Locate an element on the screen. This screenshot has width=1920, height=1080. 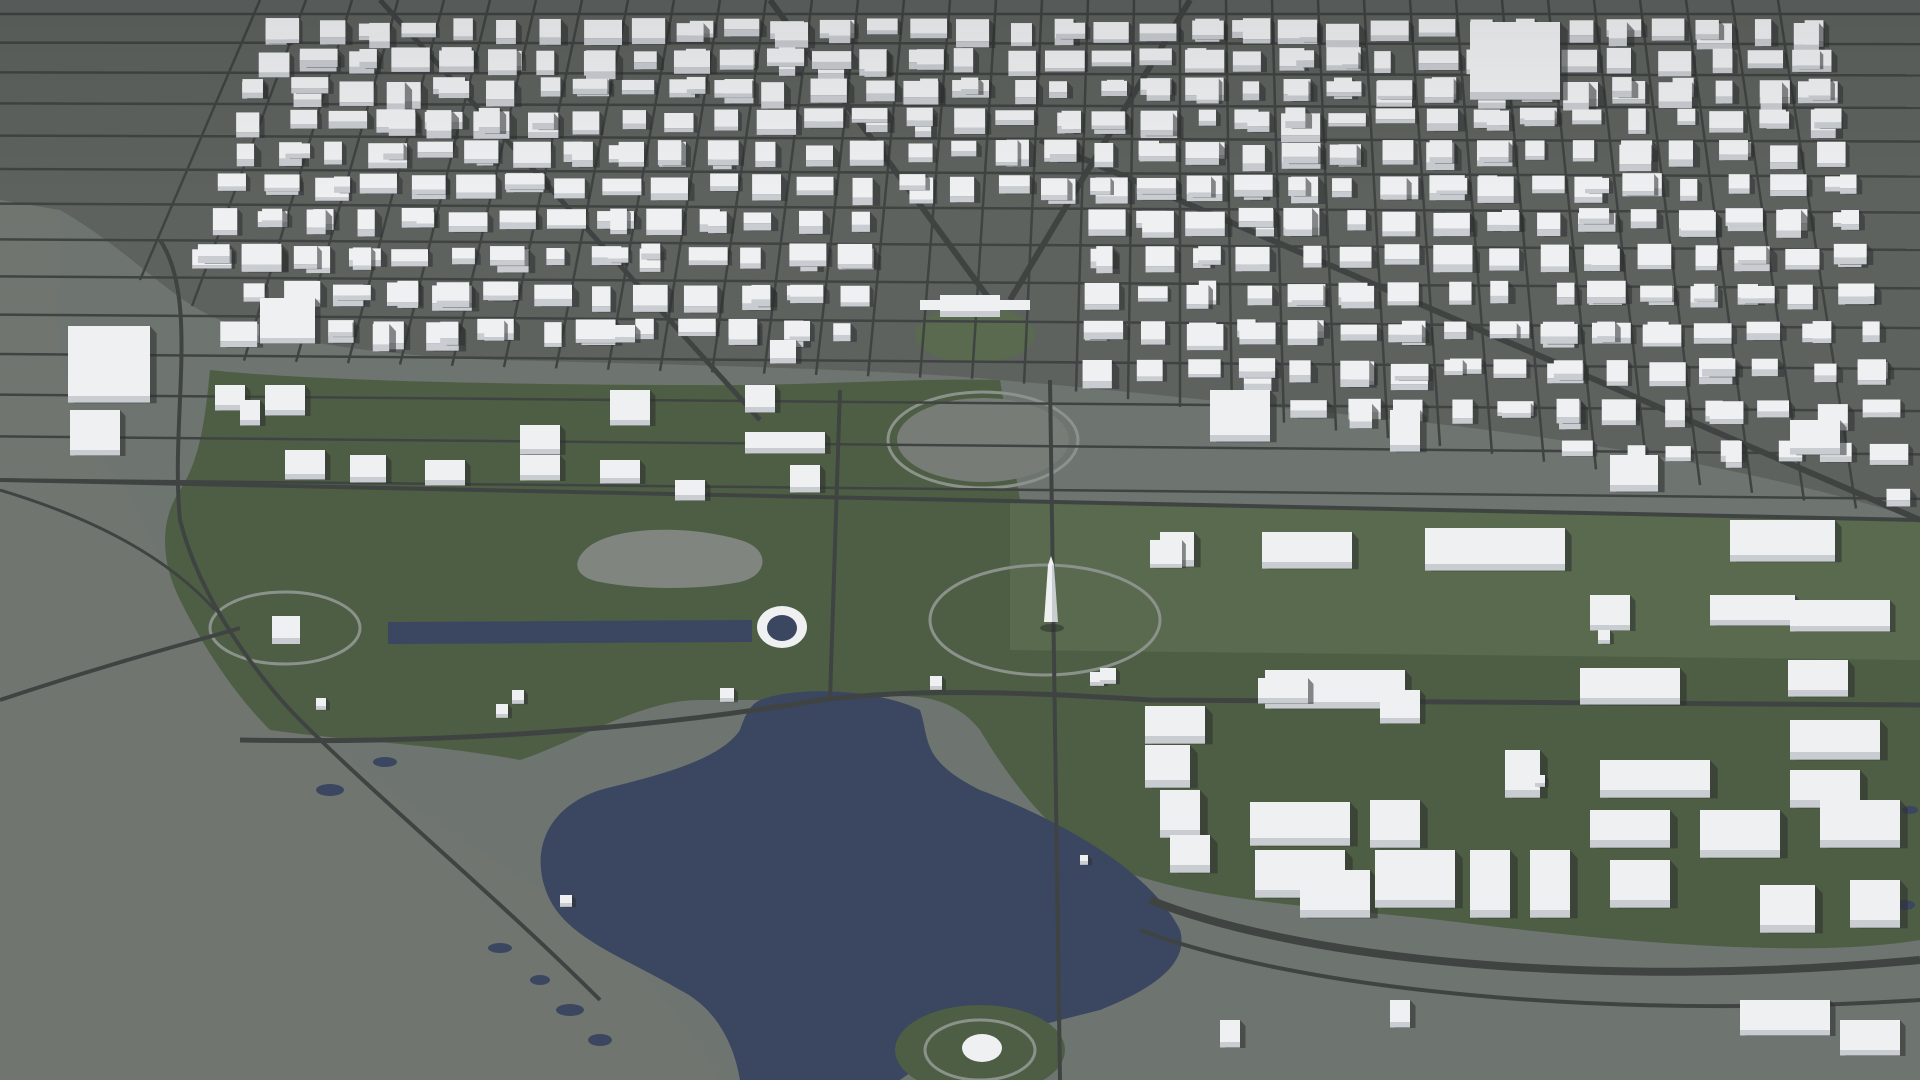
the-ellipse-lawn is located at coordinates (983, 440).